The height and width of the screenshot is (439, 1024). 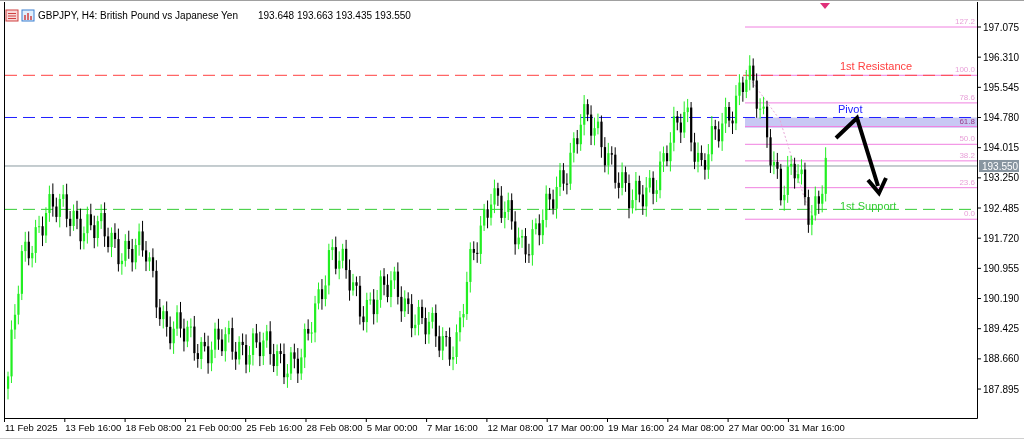 I want to click on fibonacci-level-label: 100.0, so click(x=964, y=70).